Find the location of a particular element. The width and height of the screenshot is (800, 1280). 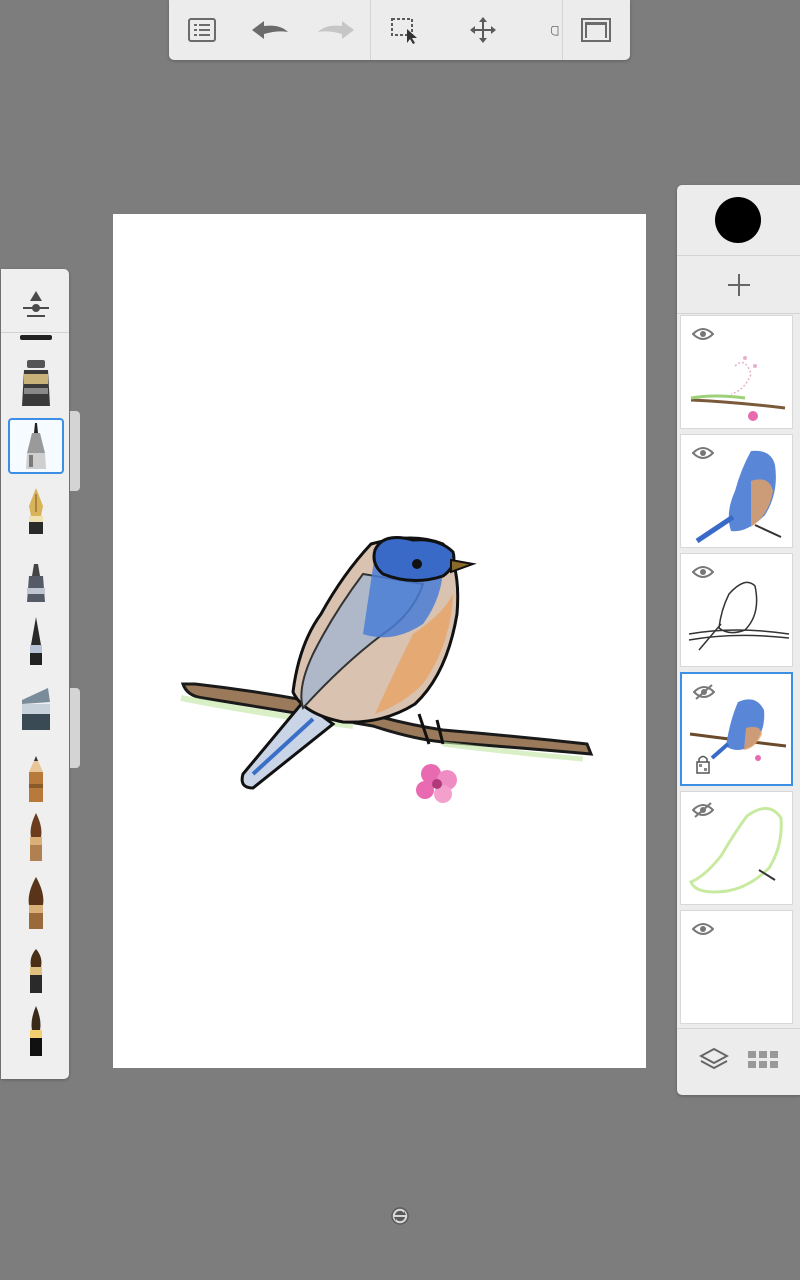

layer-stack-icon is located at coordinates (714, 1058).